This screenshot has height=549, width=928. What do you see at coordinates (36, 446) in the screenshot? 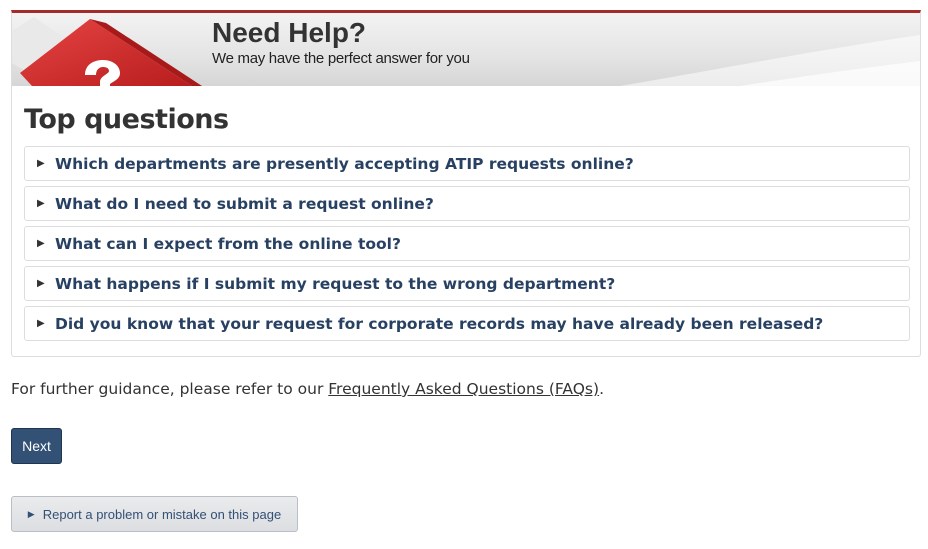
I see `next-button: Next` at bounding box center [36, 446].